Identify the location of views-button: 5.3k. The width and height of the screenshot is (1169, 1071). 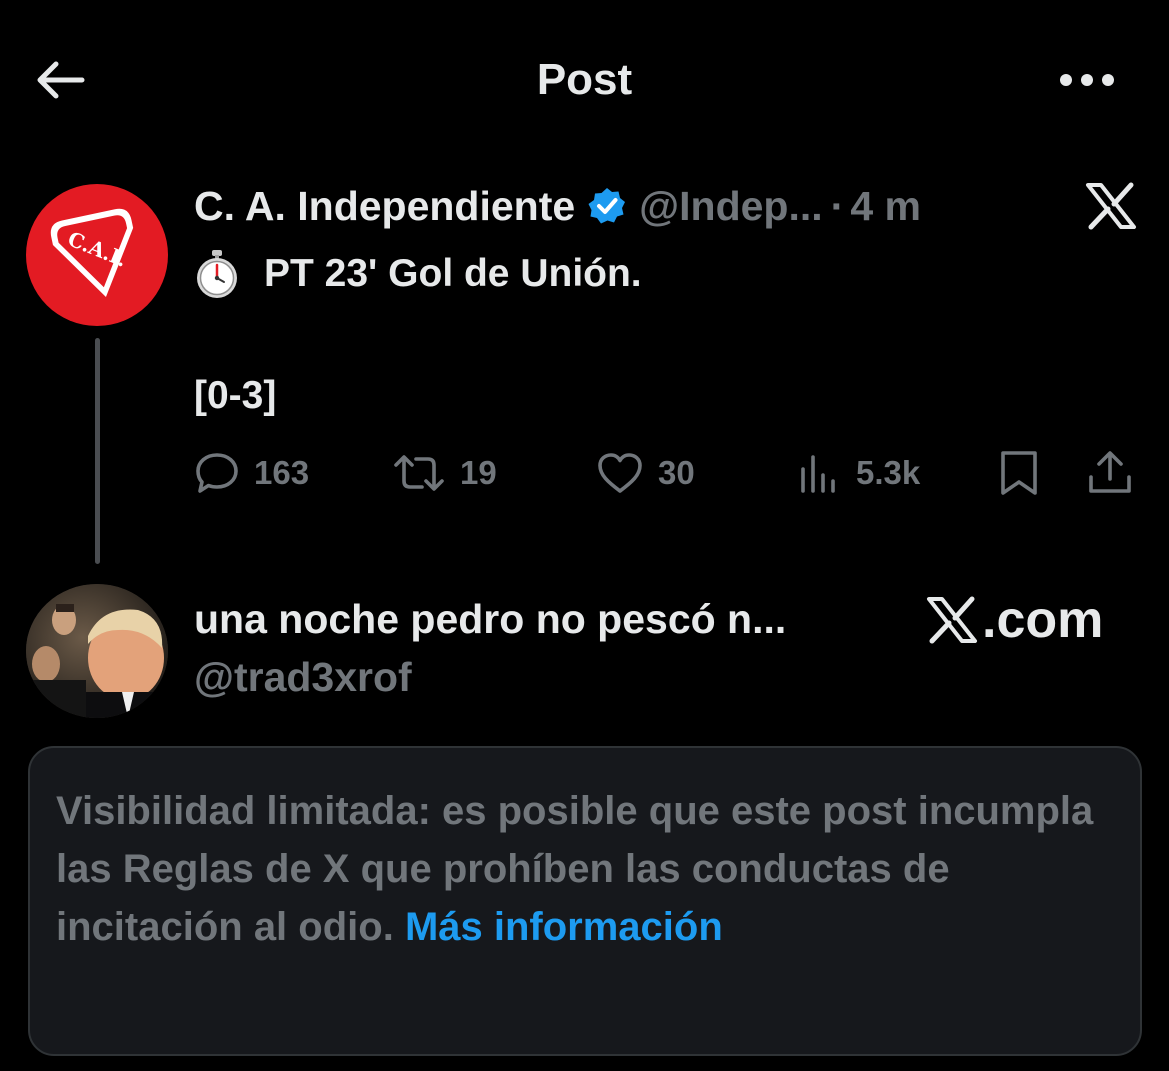
(859, 473).